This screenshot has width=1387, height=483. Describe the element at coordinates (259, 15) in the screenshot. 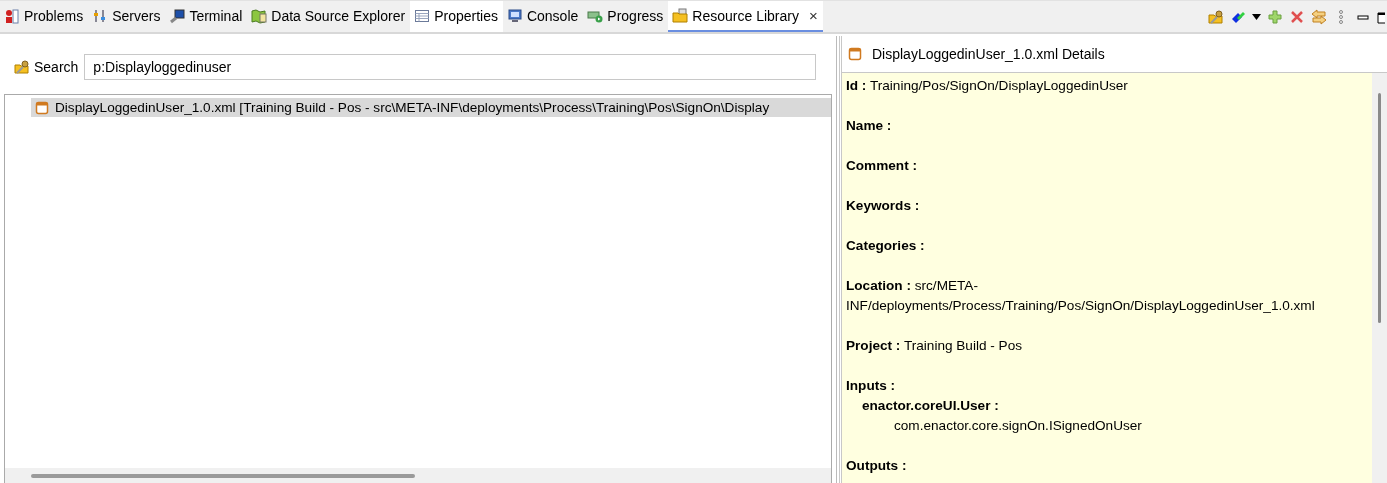

I see `map-icon` at that location.